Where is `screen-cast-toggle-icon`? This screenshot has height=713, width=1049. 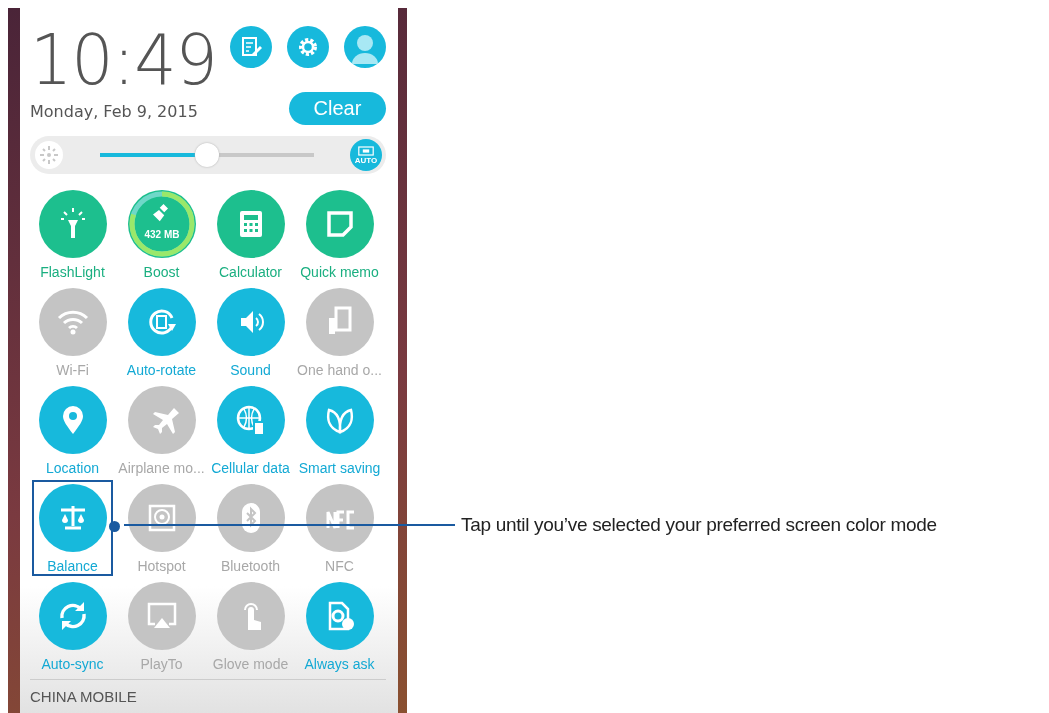 screen-cast-toggle-icon is located at coordinates (161, 616).